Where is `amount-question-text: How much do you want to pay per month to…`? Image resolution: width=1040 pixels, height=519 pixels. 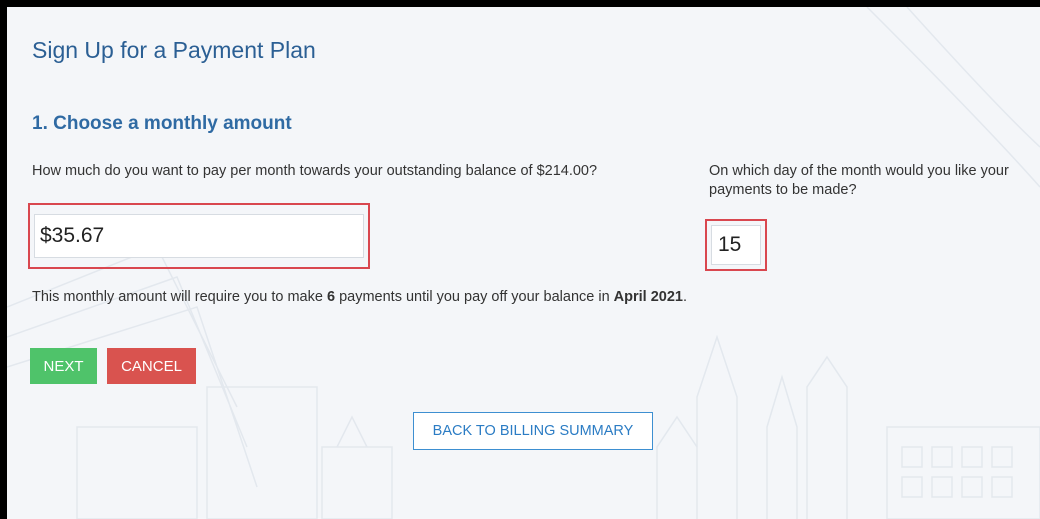 amount-question-text: How much do you want to pay per month to… is located at coordinates (284, 171).